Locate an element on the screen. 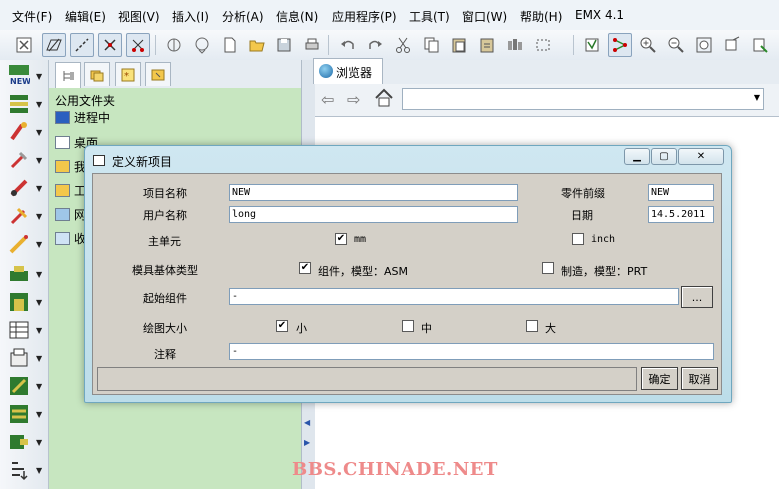 Image resolution: width=779 pixels, height=489 pixels. menu-file: 文件(F) is located at coordinates (32, 16).